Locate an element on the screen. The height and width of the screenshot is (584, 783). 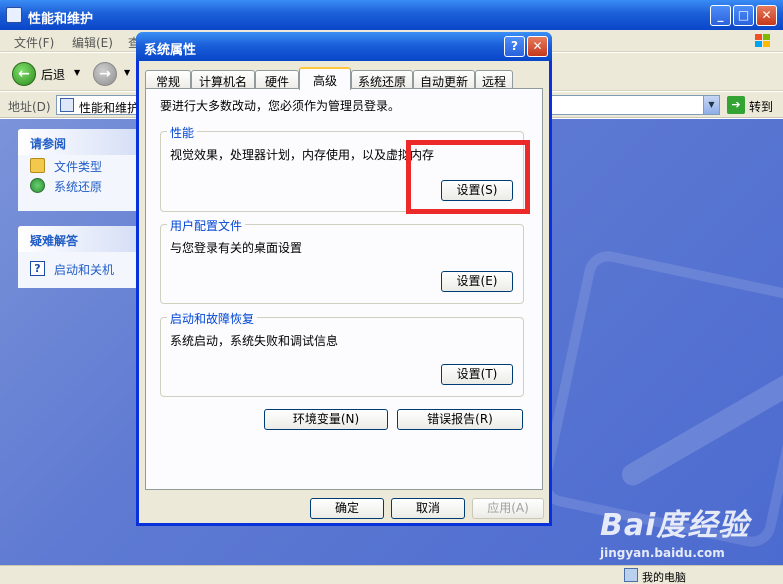
back-dropdown-icon: ▼ is located at coordinates (77, 72).